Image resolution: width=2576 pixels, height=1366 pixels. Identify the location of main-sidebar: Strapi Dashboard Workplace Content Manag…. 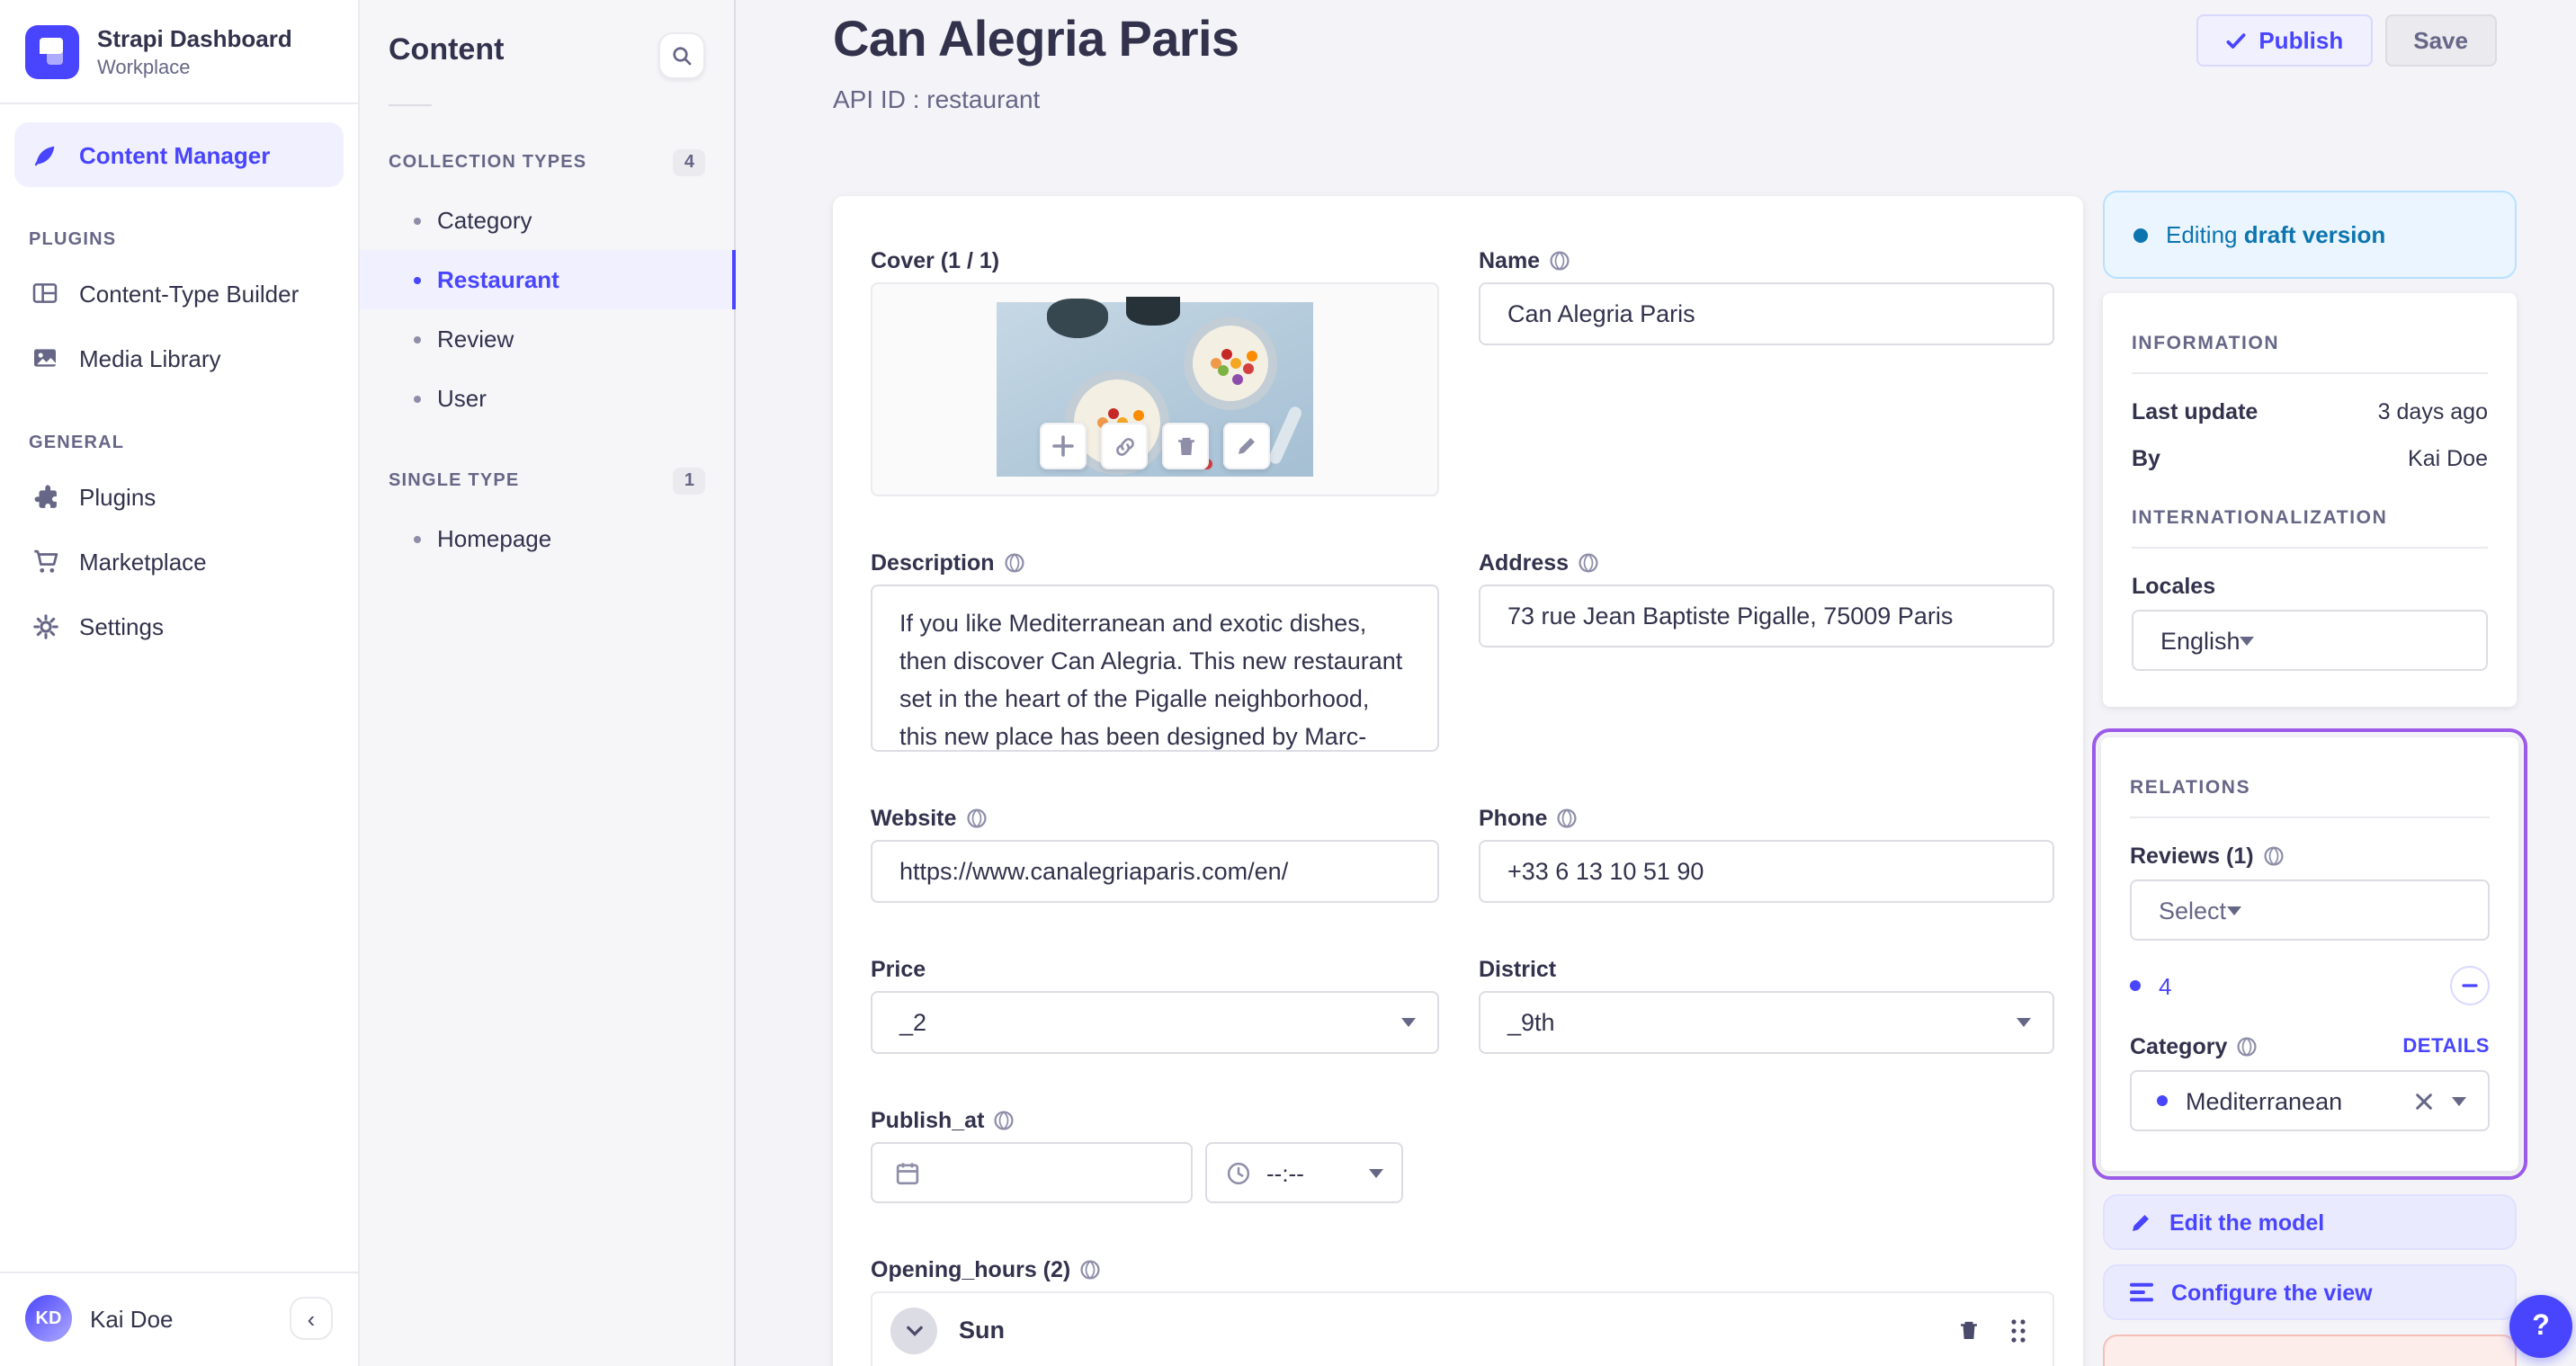
(180, 683).